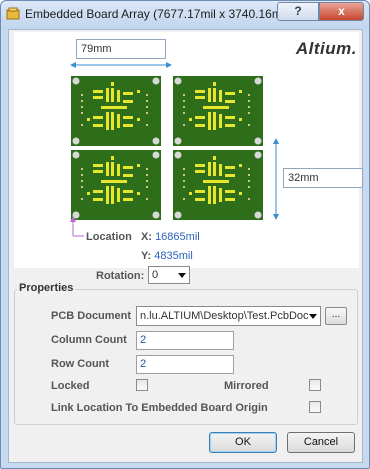 This screenshot has height=469, width=370. I want to click on rotation-value: 0, so click(155, 275).